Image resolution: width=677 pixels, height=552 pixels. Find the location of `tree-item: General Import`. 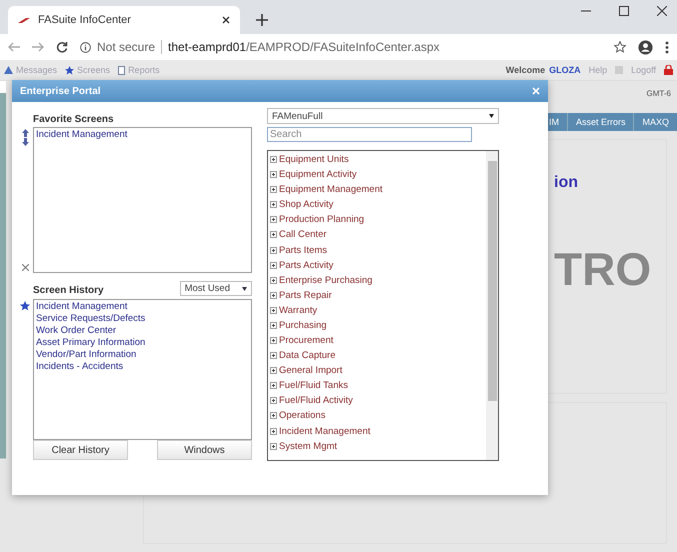

tree-item: General Import is located at coordinates (310, 370).